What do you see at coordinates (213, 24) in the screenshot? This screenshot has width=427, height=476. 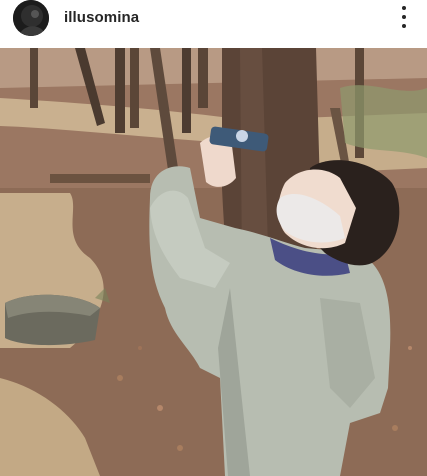 I see `post-header: illusomina` at bounding box center [213, 24].